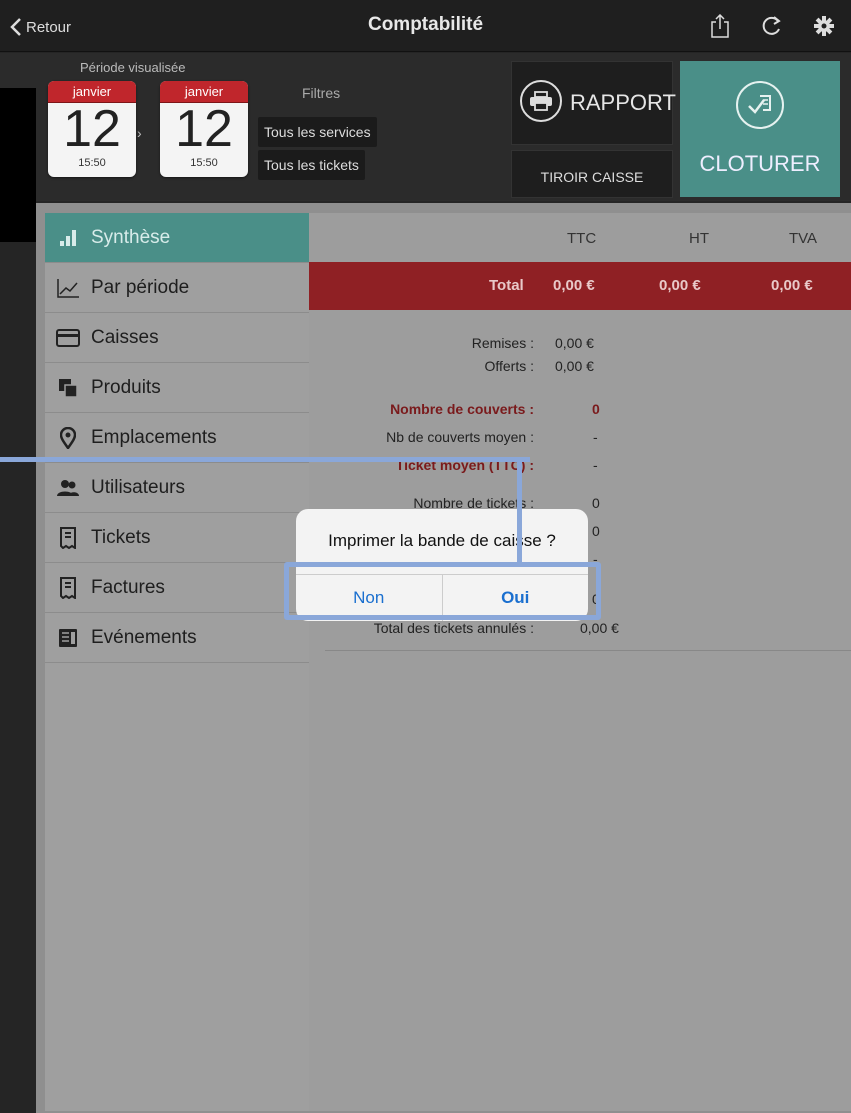  What do you see at coordinates (574, 285) in the screenshot?
I see `total-ttc: 0,00 €` at bounding box center [574, 285].